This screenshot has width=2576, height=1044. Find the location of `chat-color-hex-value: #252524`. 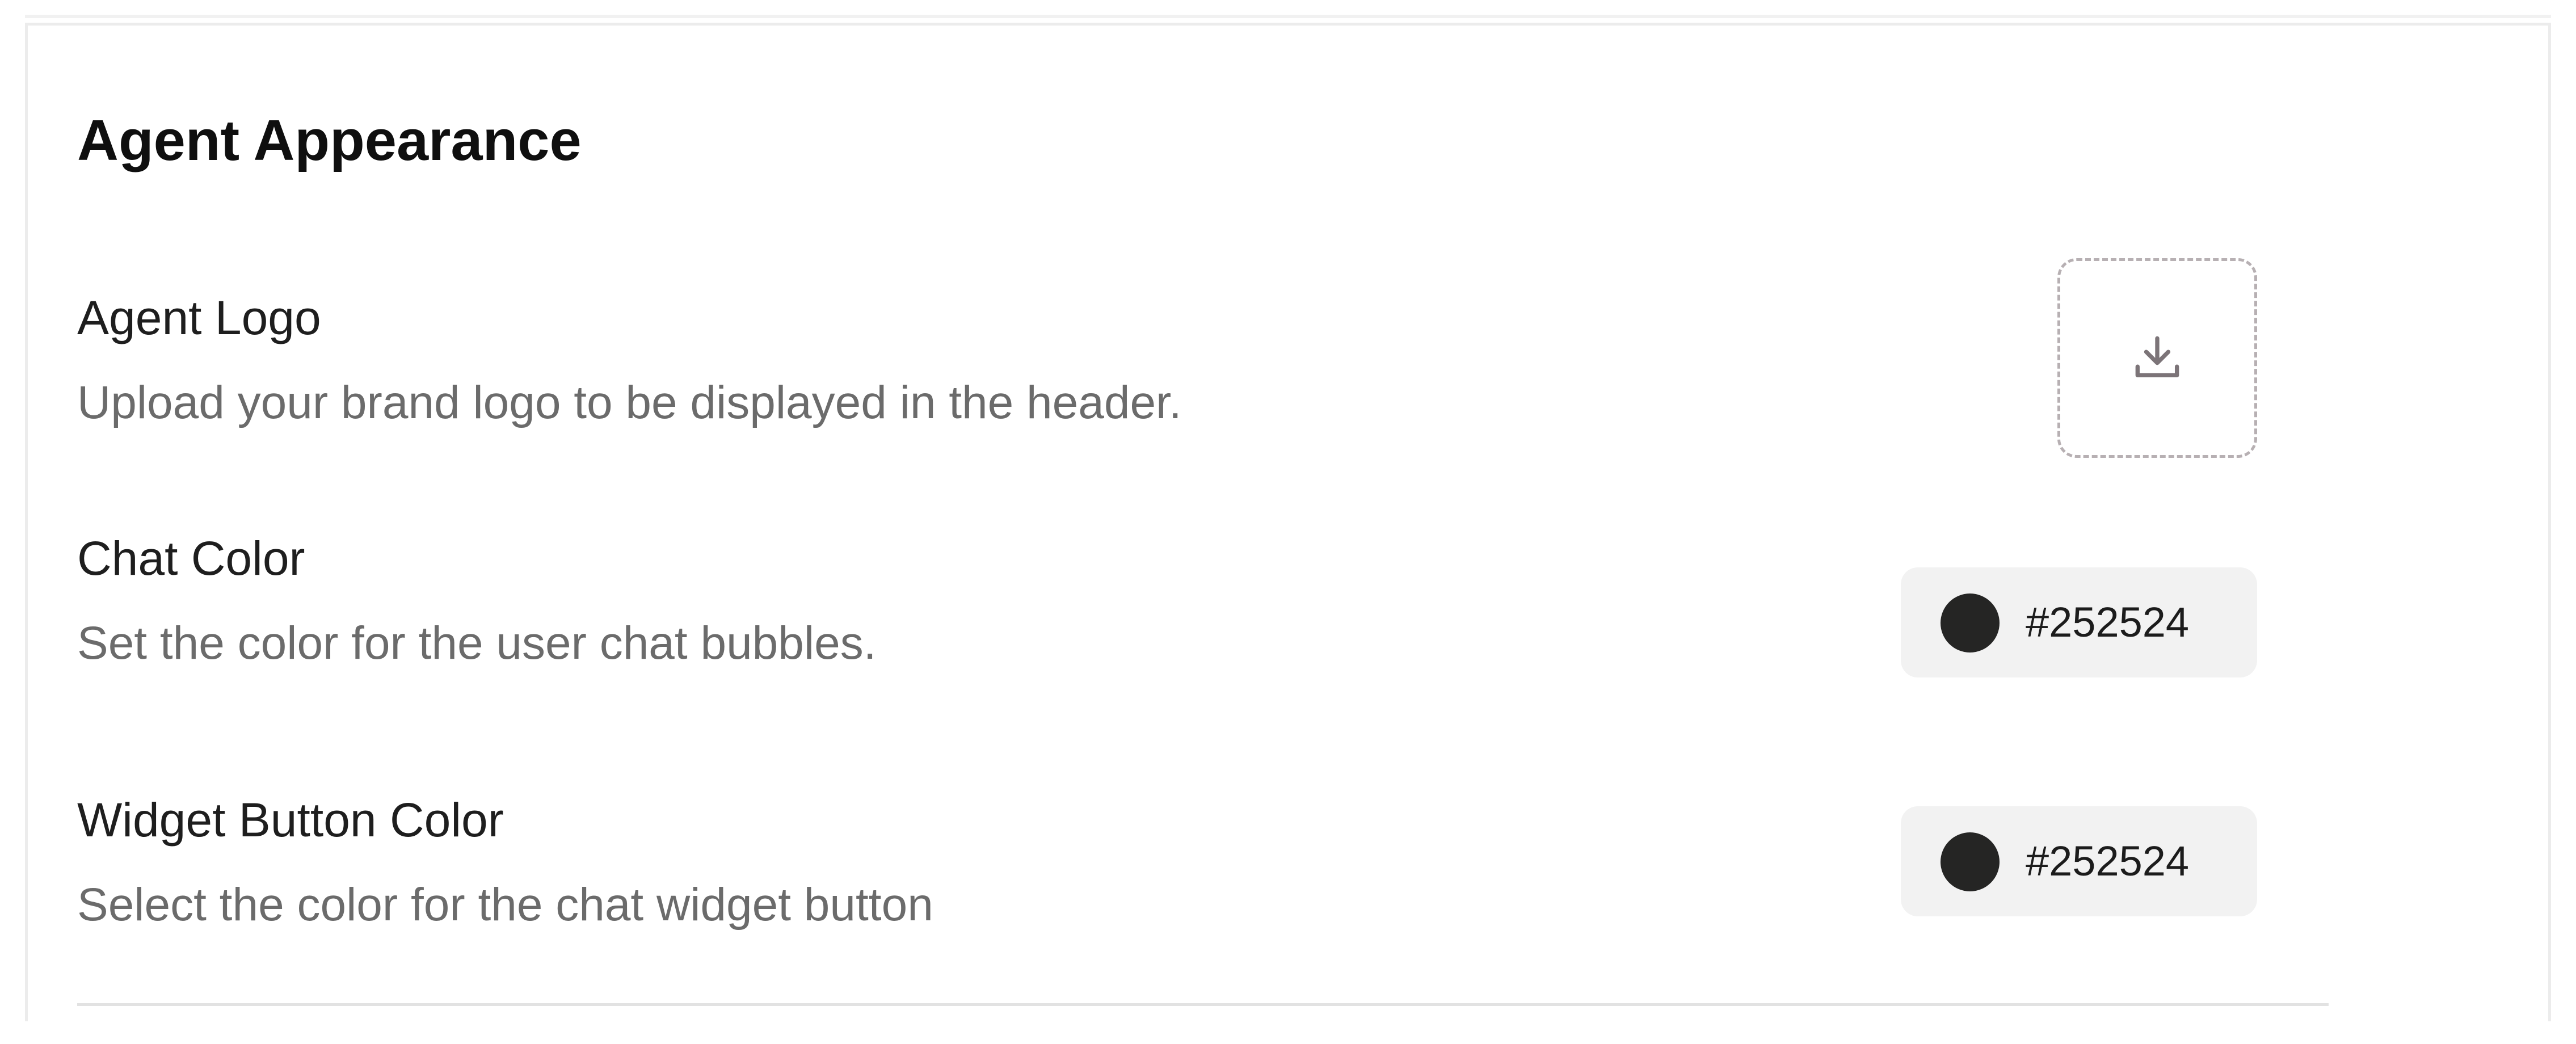

chat-color-hex-value: #252524 is located at coordinates (2108, 623).